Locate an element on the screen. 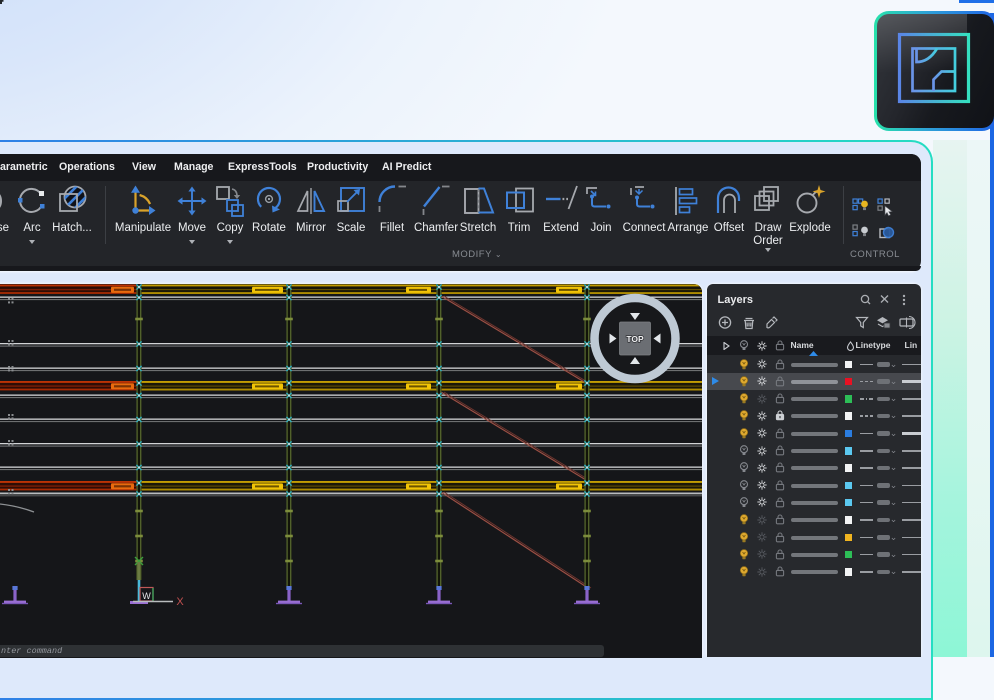  svg-text: X is located at coordinates (180, 602).